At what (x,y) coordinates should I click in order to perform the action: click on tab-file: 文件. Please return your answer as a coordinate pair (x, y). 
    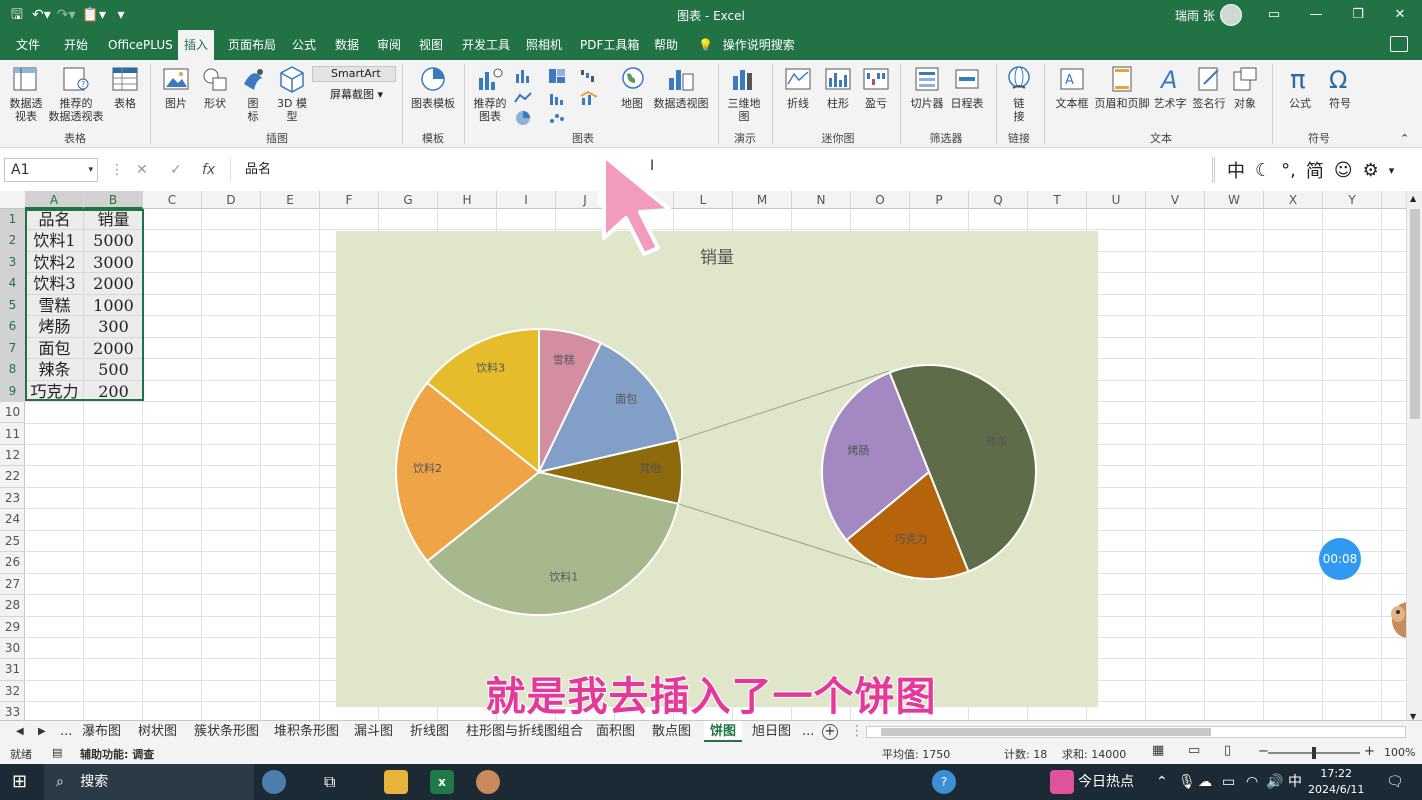
    Looking at the image, I should click on (28, 45).